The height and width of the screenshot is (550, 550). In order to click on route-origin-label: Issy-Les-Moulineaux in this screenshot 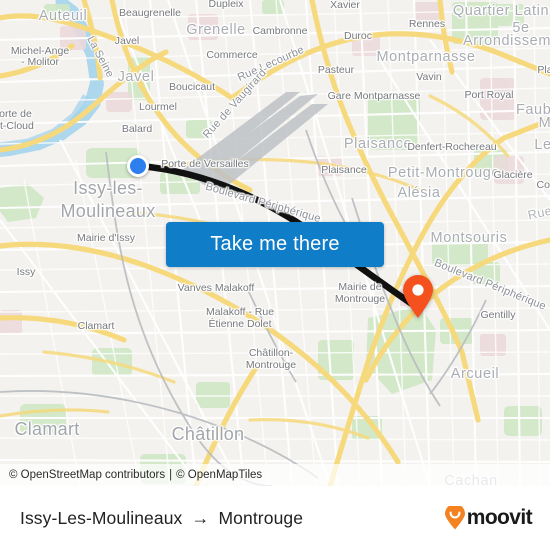, I will do `click(101, 517)`.